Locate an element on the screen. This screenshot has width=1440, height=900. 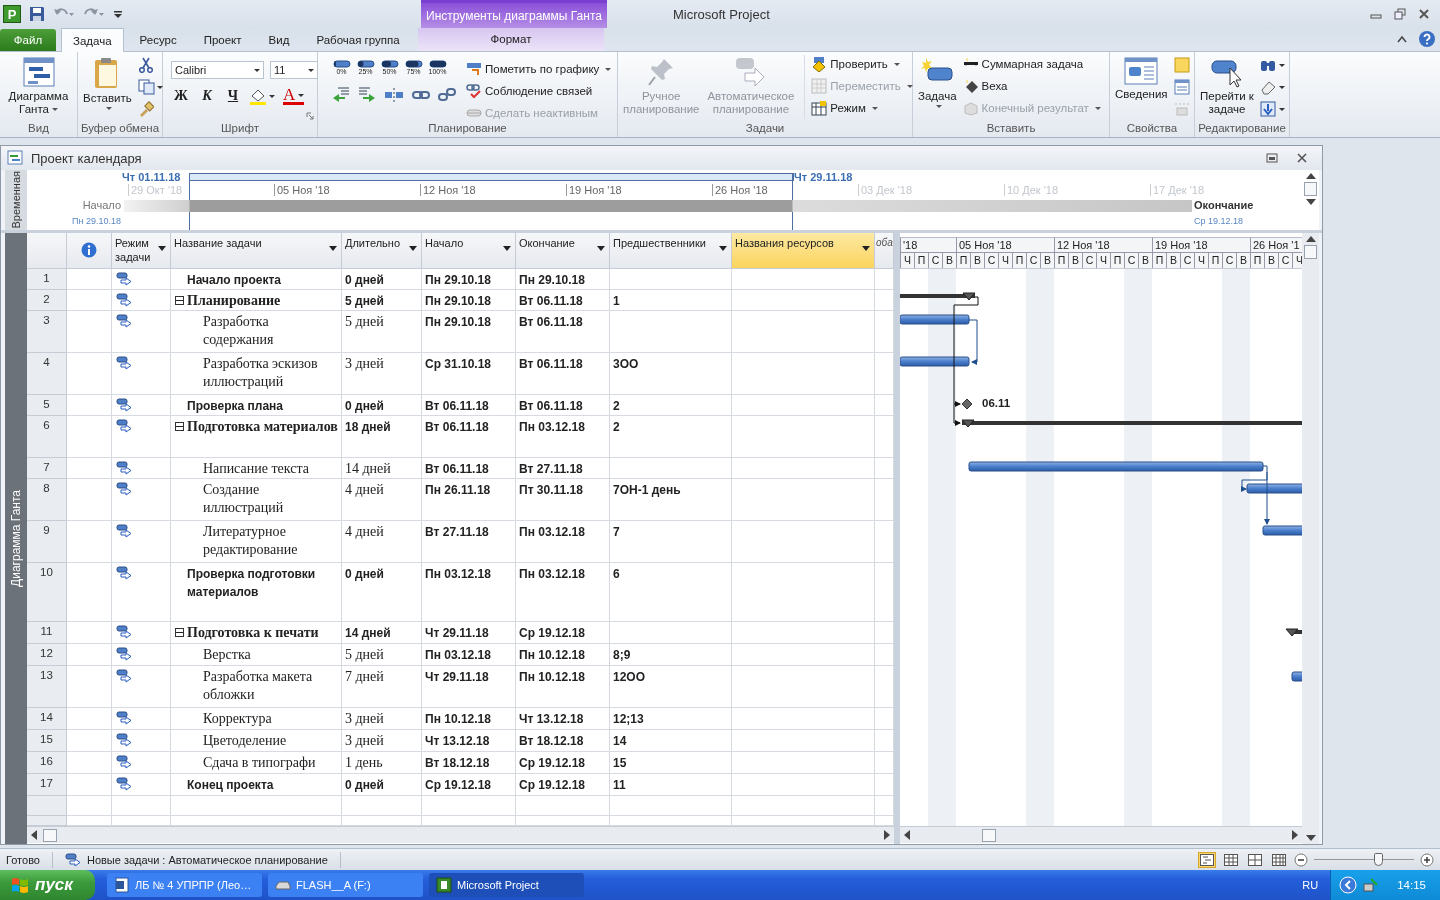
row-number: 10 is located at coordinates (47, 592).